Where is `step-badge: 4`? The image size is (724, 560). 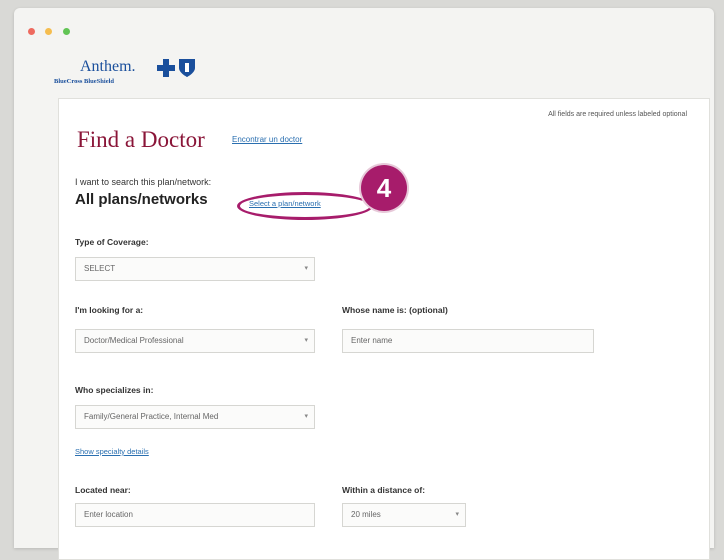 step-badge: 4 is located at coordinates (384, 188).